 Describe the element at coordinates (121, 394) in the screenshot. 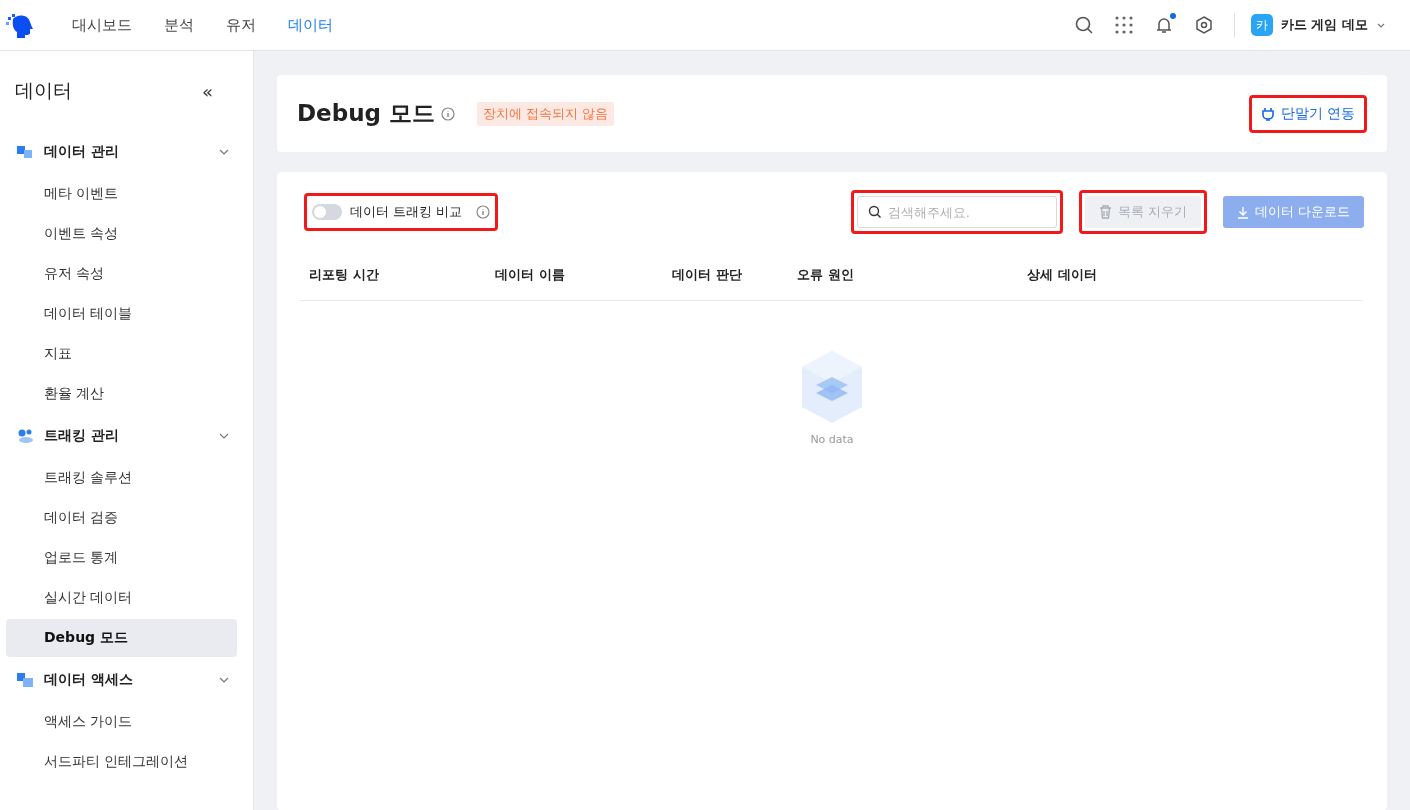

I see `sidebar-item: 환율 계산` at that location.